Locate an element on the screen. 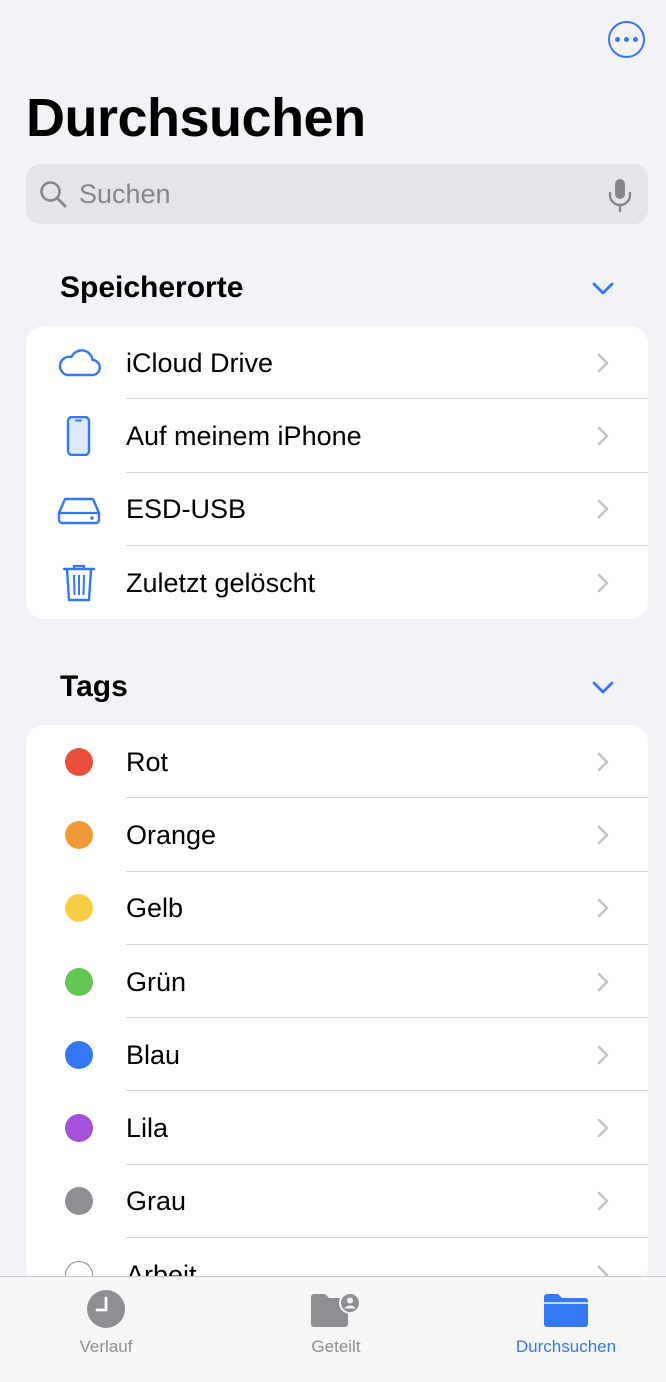  tag-row: Gelb is located at coordinates (337, 908).